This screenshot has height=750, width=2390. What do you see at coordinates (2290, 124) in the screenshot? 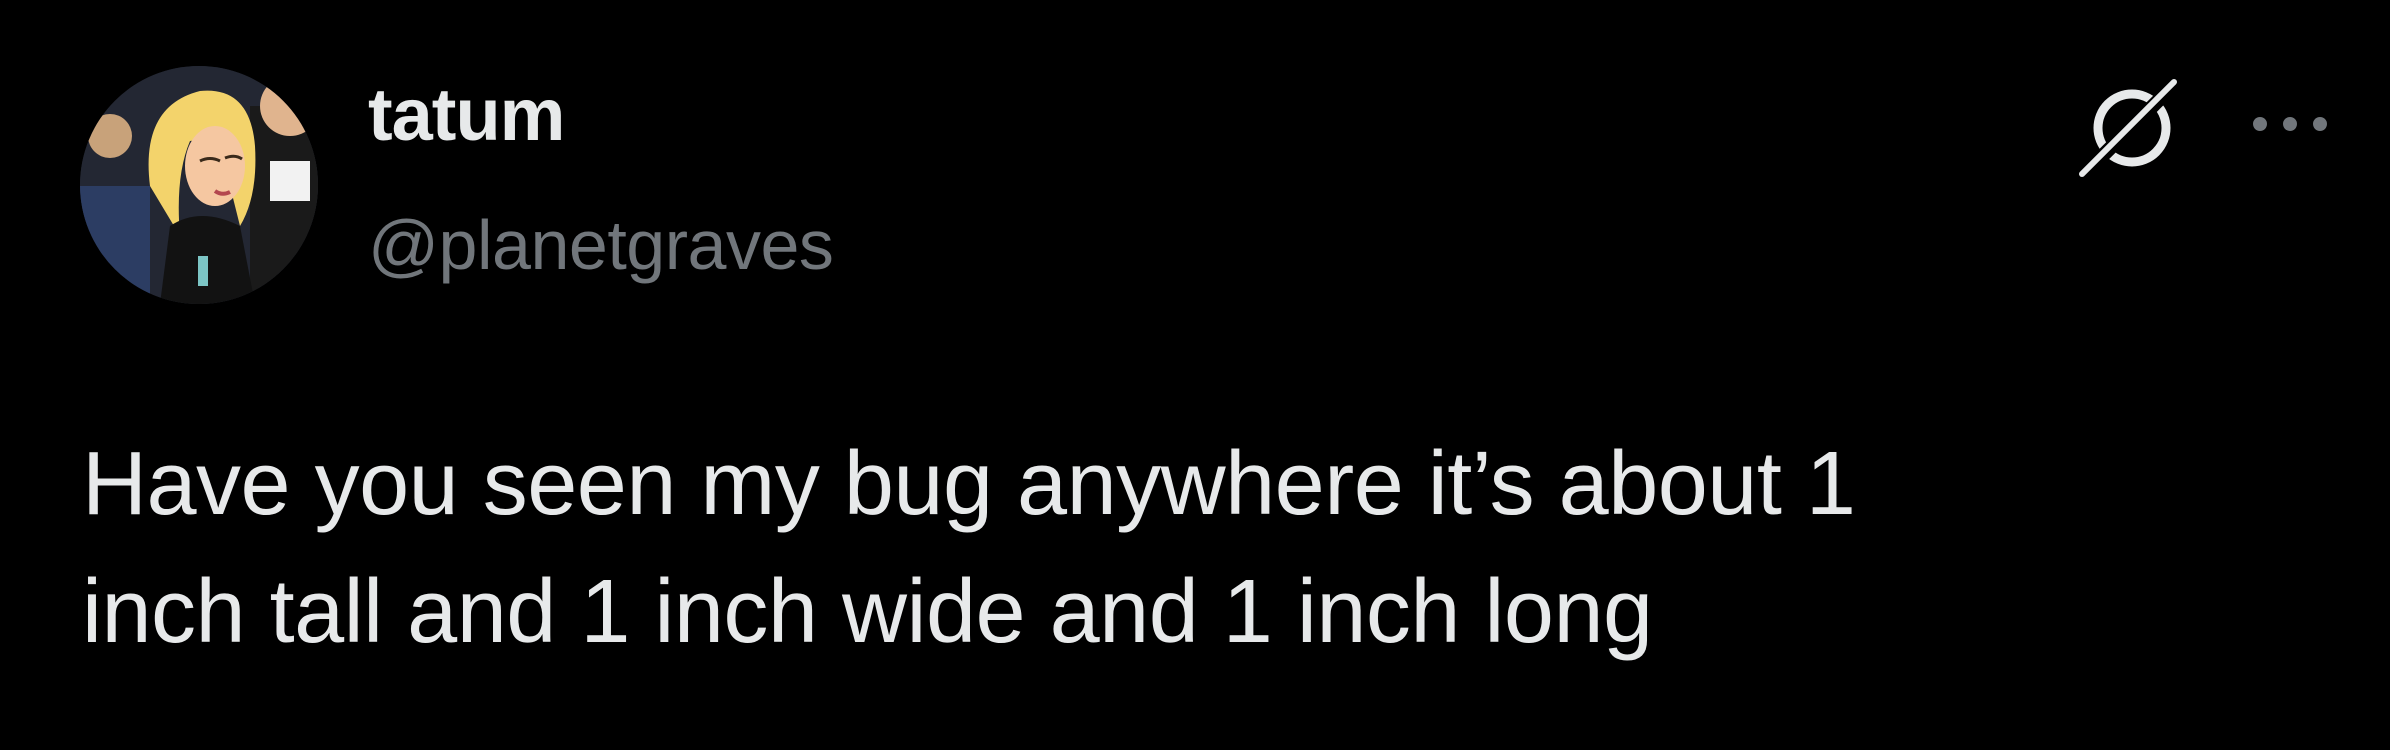
I see `more-options-icon` at bounding box center [2290, 124].